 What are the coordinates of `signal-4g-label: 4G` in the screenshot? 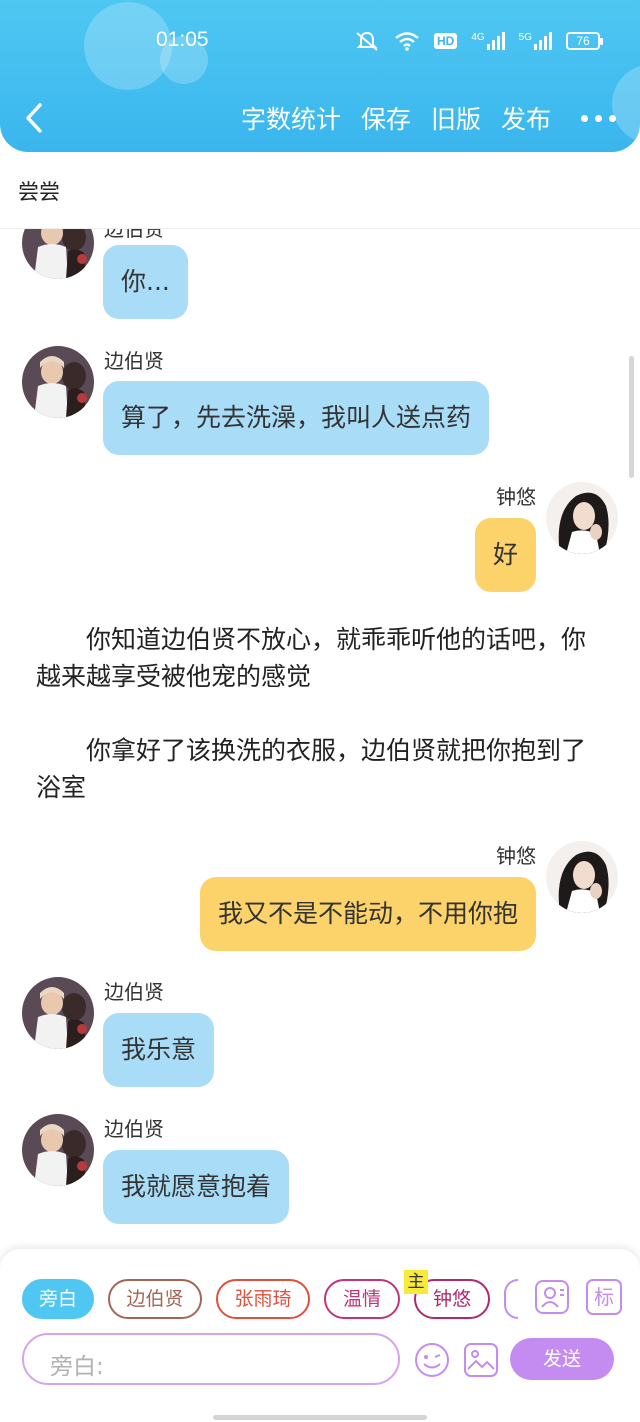 It's located at (478, 37).